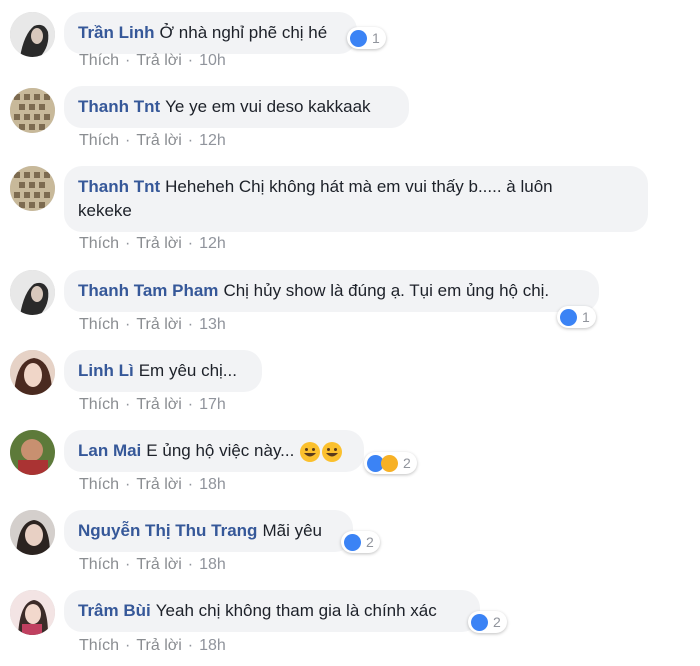 This screenshot has height=666, width=700. What do you see at coordinates (296, 610) in the screenshot?
I see `comment-text: Yeah chị không tham gia là chính xác` at bounding box center [296, 610].